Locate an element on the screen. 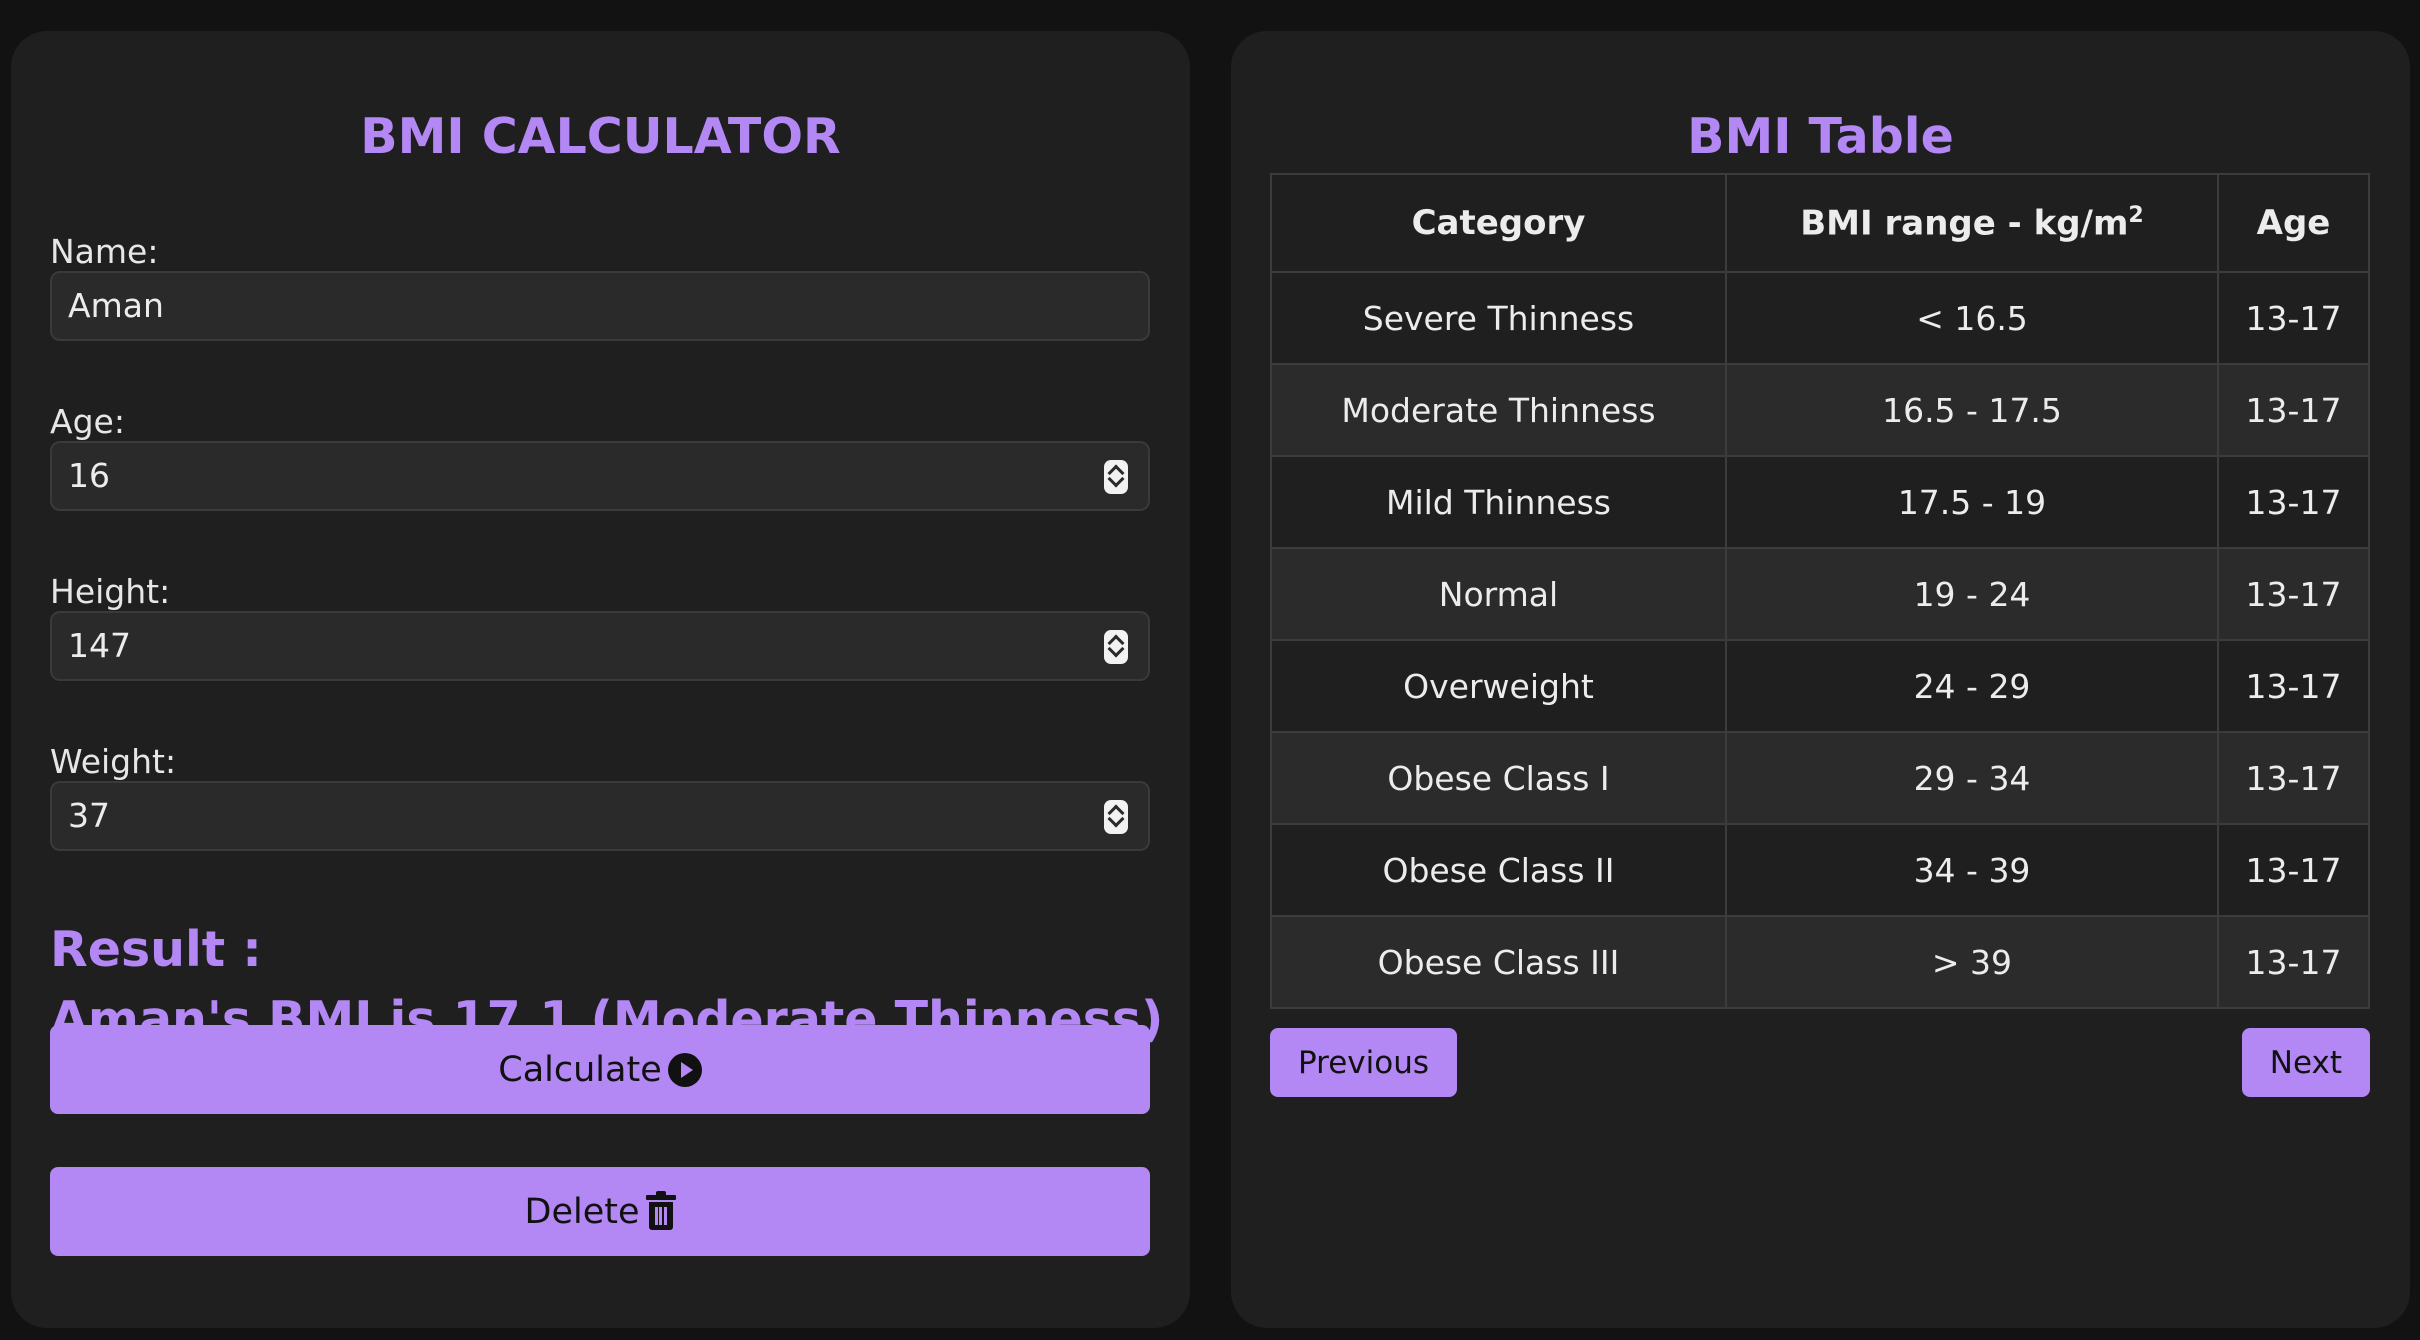 The height and width of the screenshot is (1340, 2420). table-row: Moderate Thinness 16.5 - 17.5 13-17 is located at coordinates (1820, 410).